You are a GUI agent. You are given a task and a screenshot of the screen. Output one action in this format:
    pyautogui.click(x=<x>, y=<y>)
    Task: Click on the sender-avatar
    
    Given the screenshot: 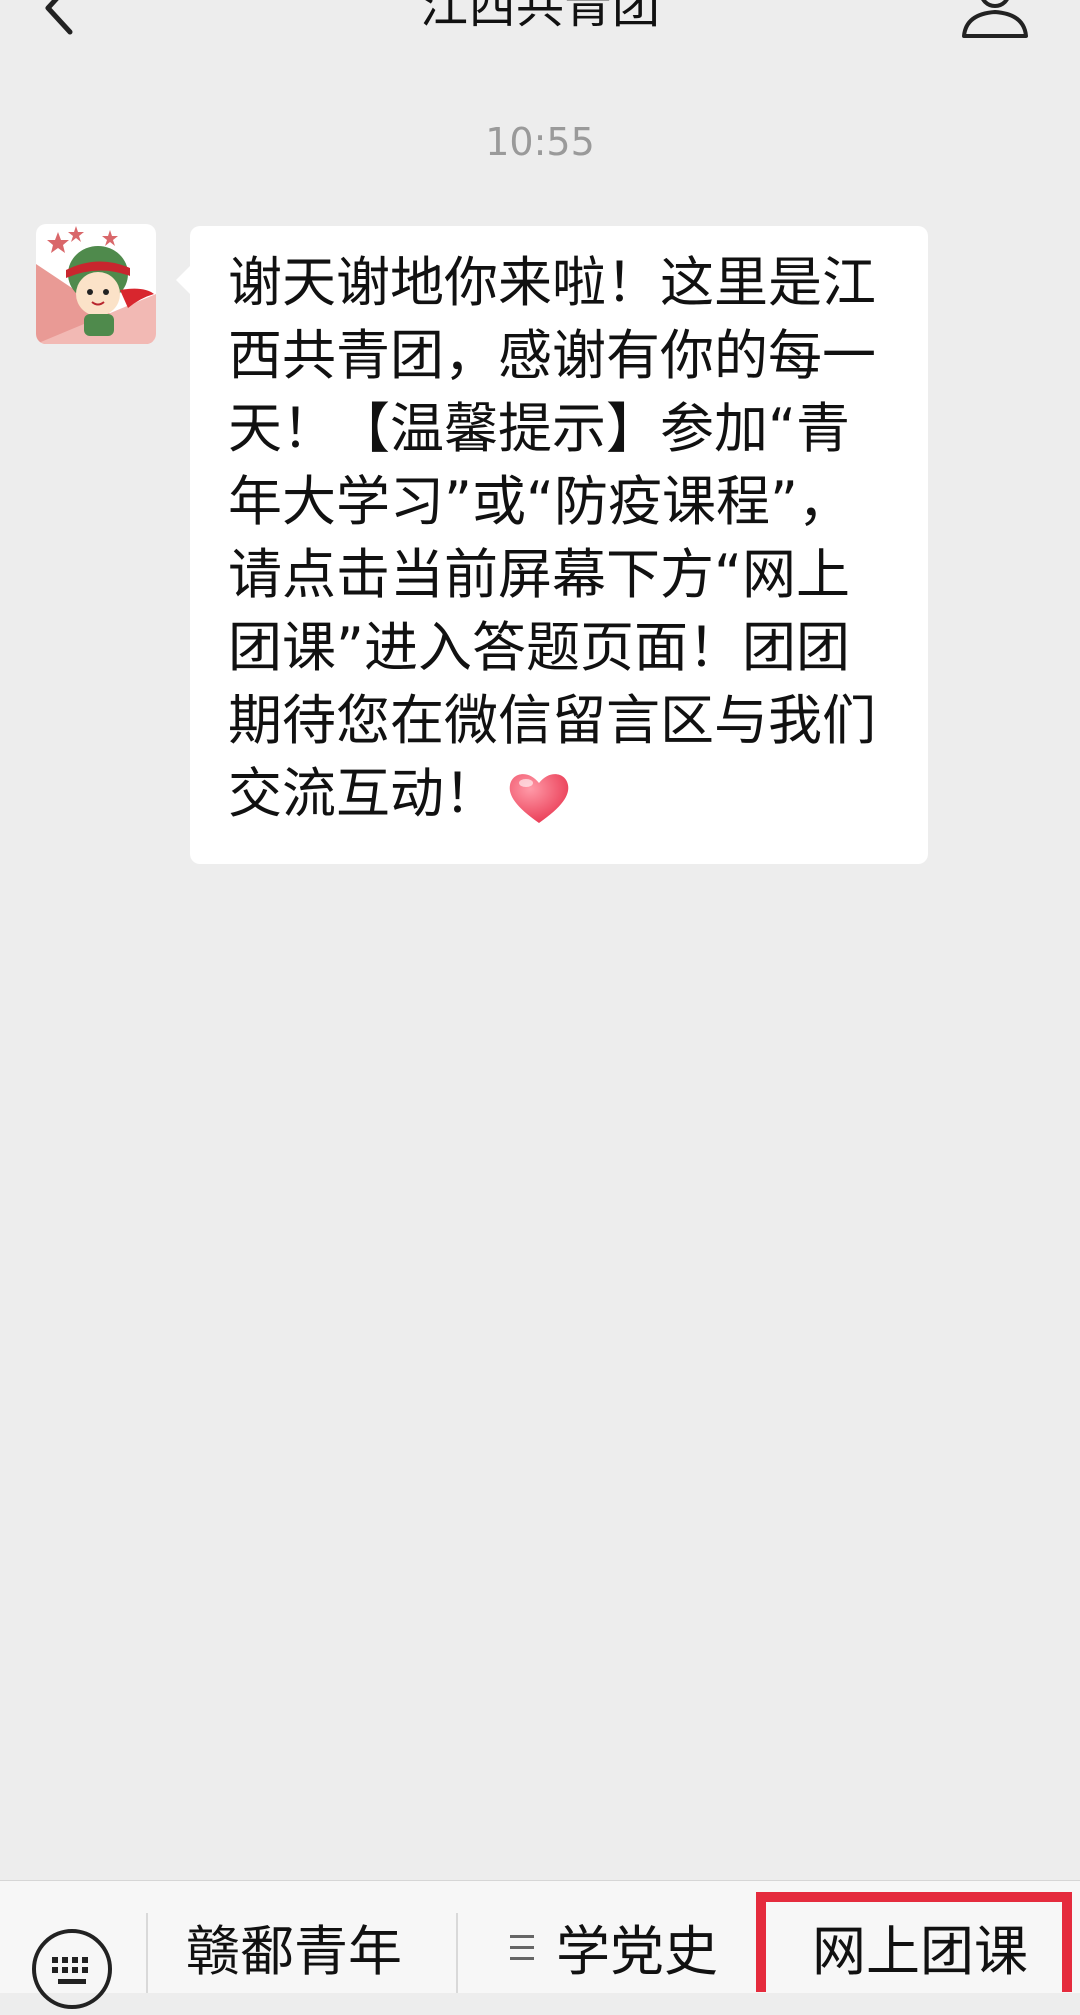 What is the action you would take?
    pyautogui.click(x=96, y=284)
    